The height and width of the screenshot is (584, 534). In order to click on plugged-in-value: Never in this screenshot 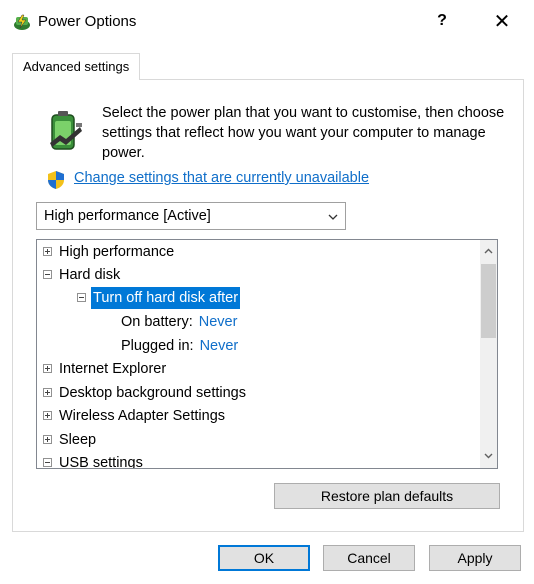, I will do `click(219, 346)`.